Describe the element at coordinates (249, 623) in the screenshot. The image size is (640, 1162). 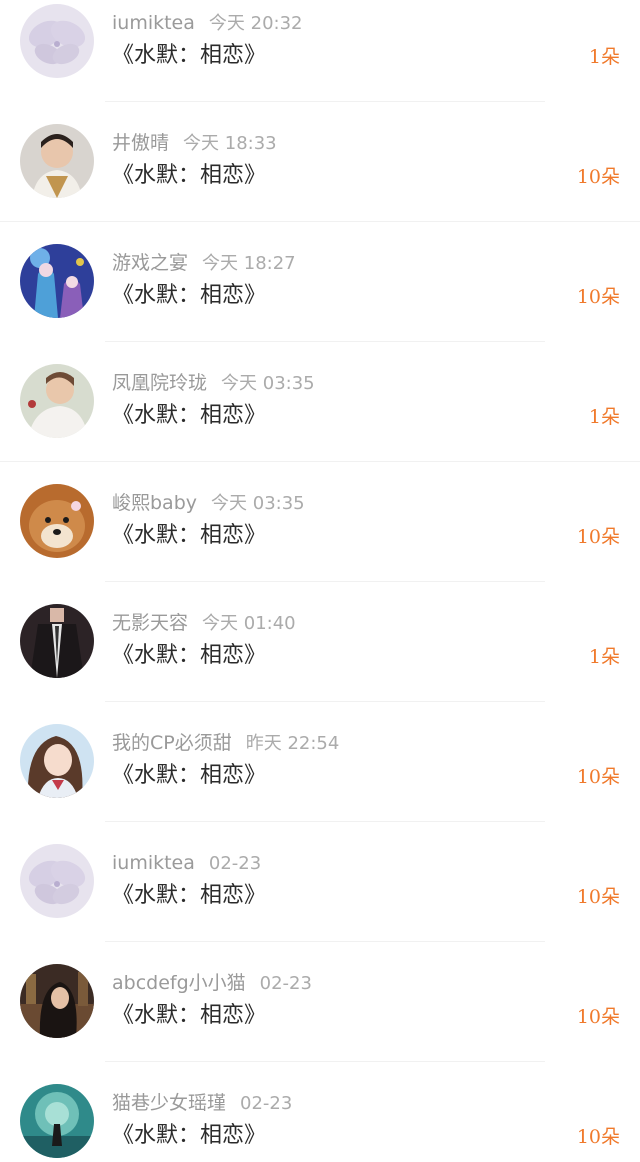
I see `timestamp: 今天 01:40` at that location.